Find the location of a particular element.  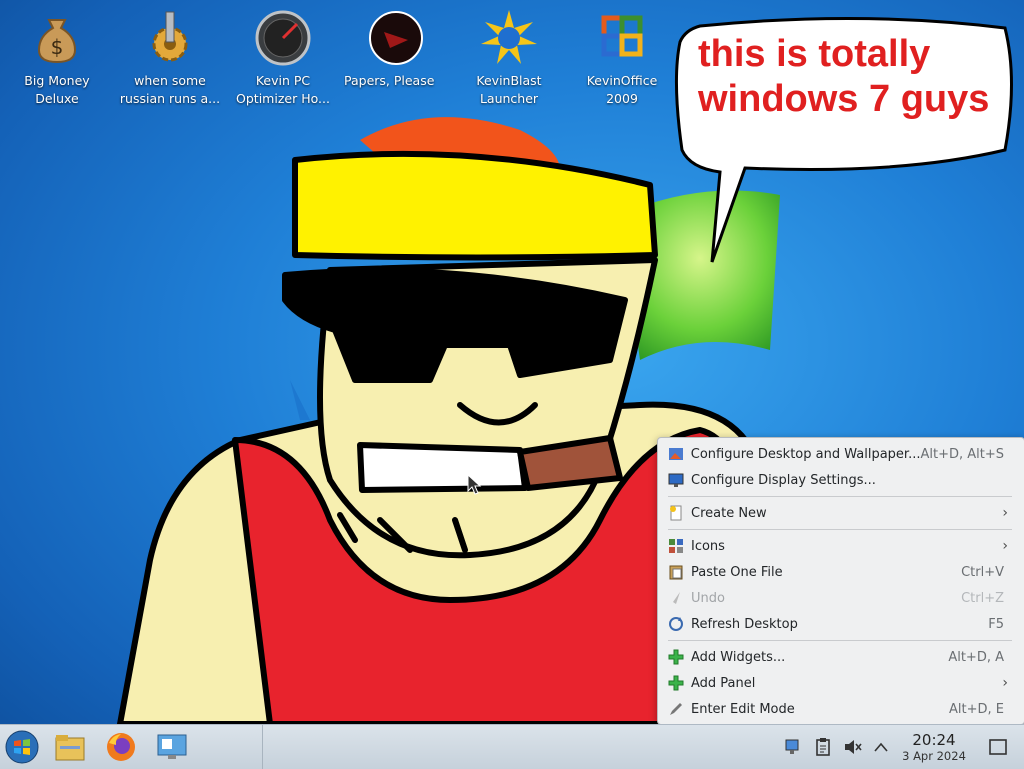

start-orb-icon is located at coordinates (22, 747).